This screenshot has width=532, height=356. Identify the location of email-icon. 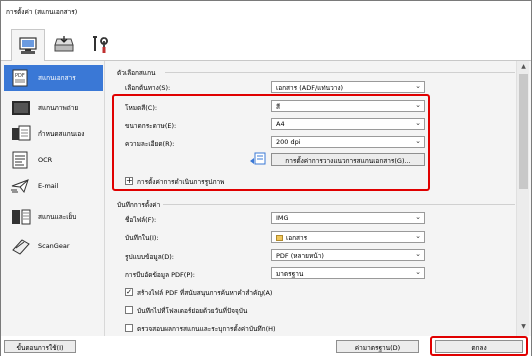
(21, 186).